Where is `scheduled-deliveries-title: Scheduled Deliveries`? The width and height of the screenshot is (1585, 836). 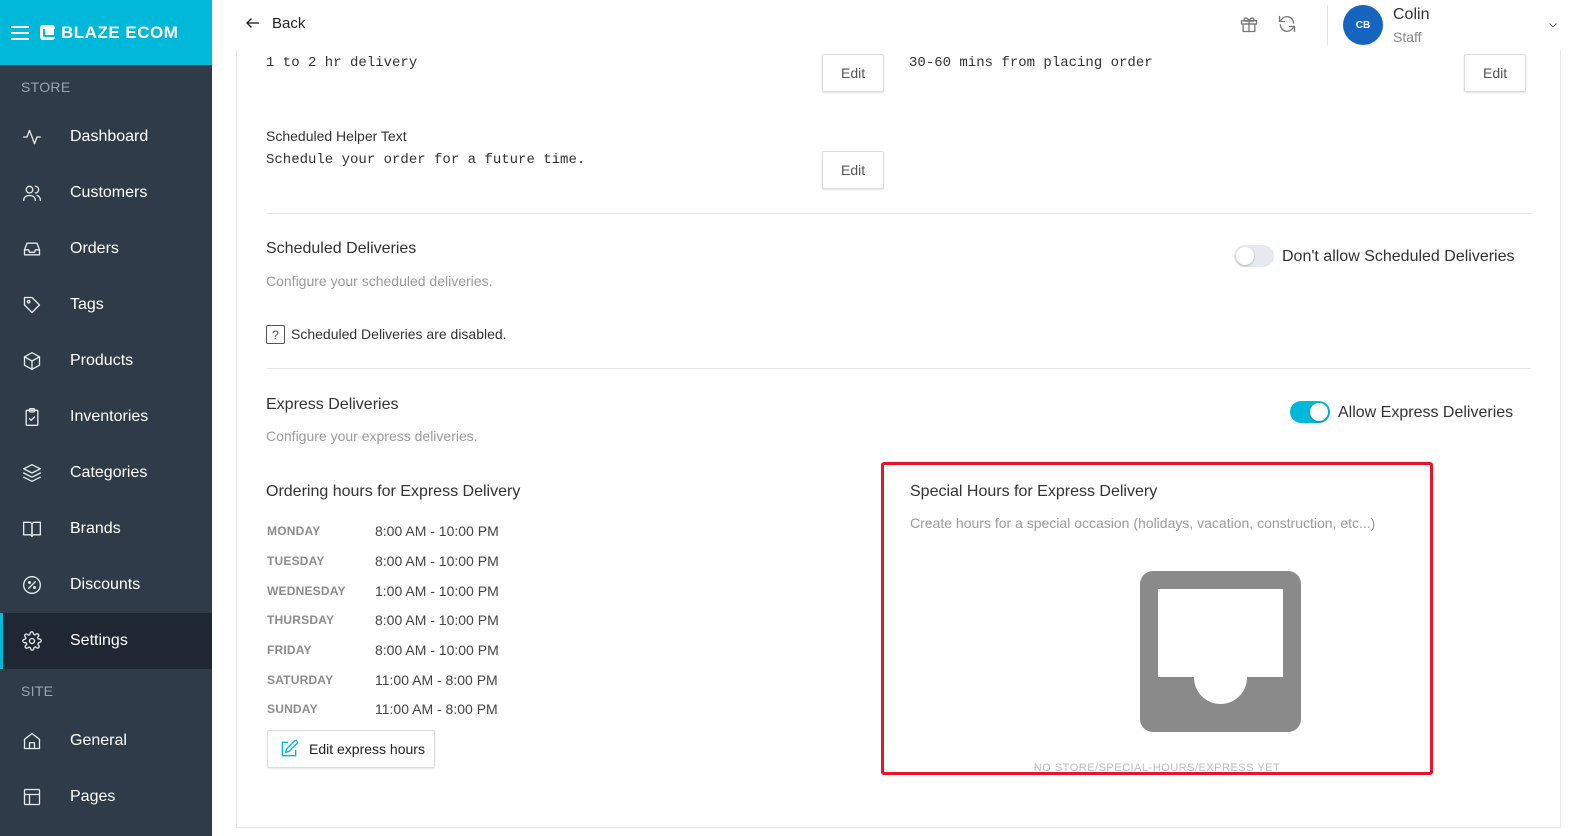
scheduled-deliveries-title: Scheduled Deliveries is located at coordinates (341, 248).